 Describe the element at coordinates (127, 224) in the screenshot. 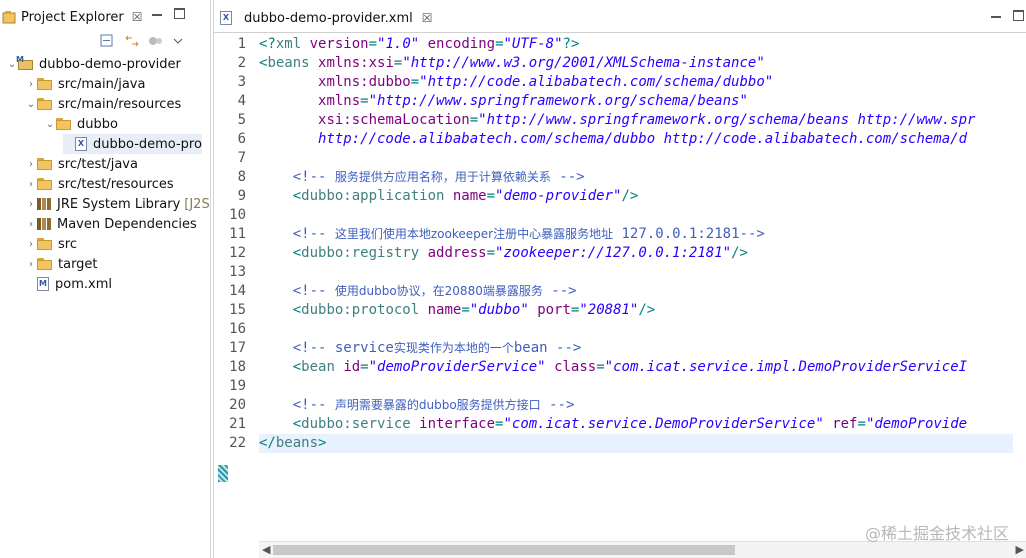

I see `tree-item-label: Maven Dependencies` at that location.